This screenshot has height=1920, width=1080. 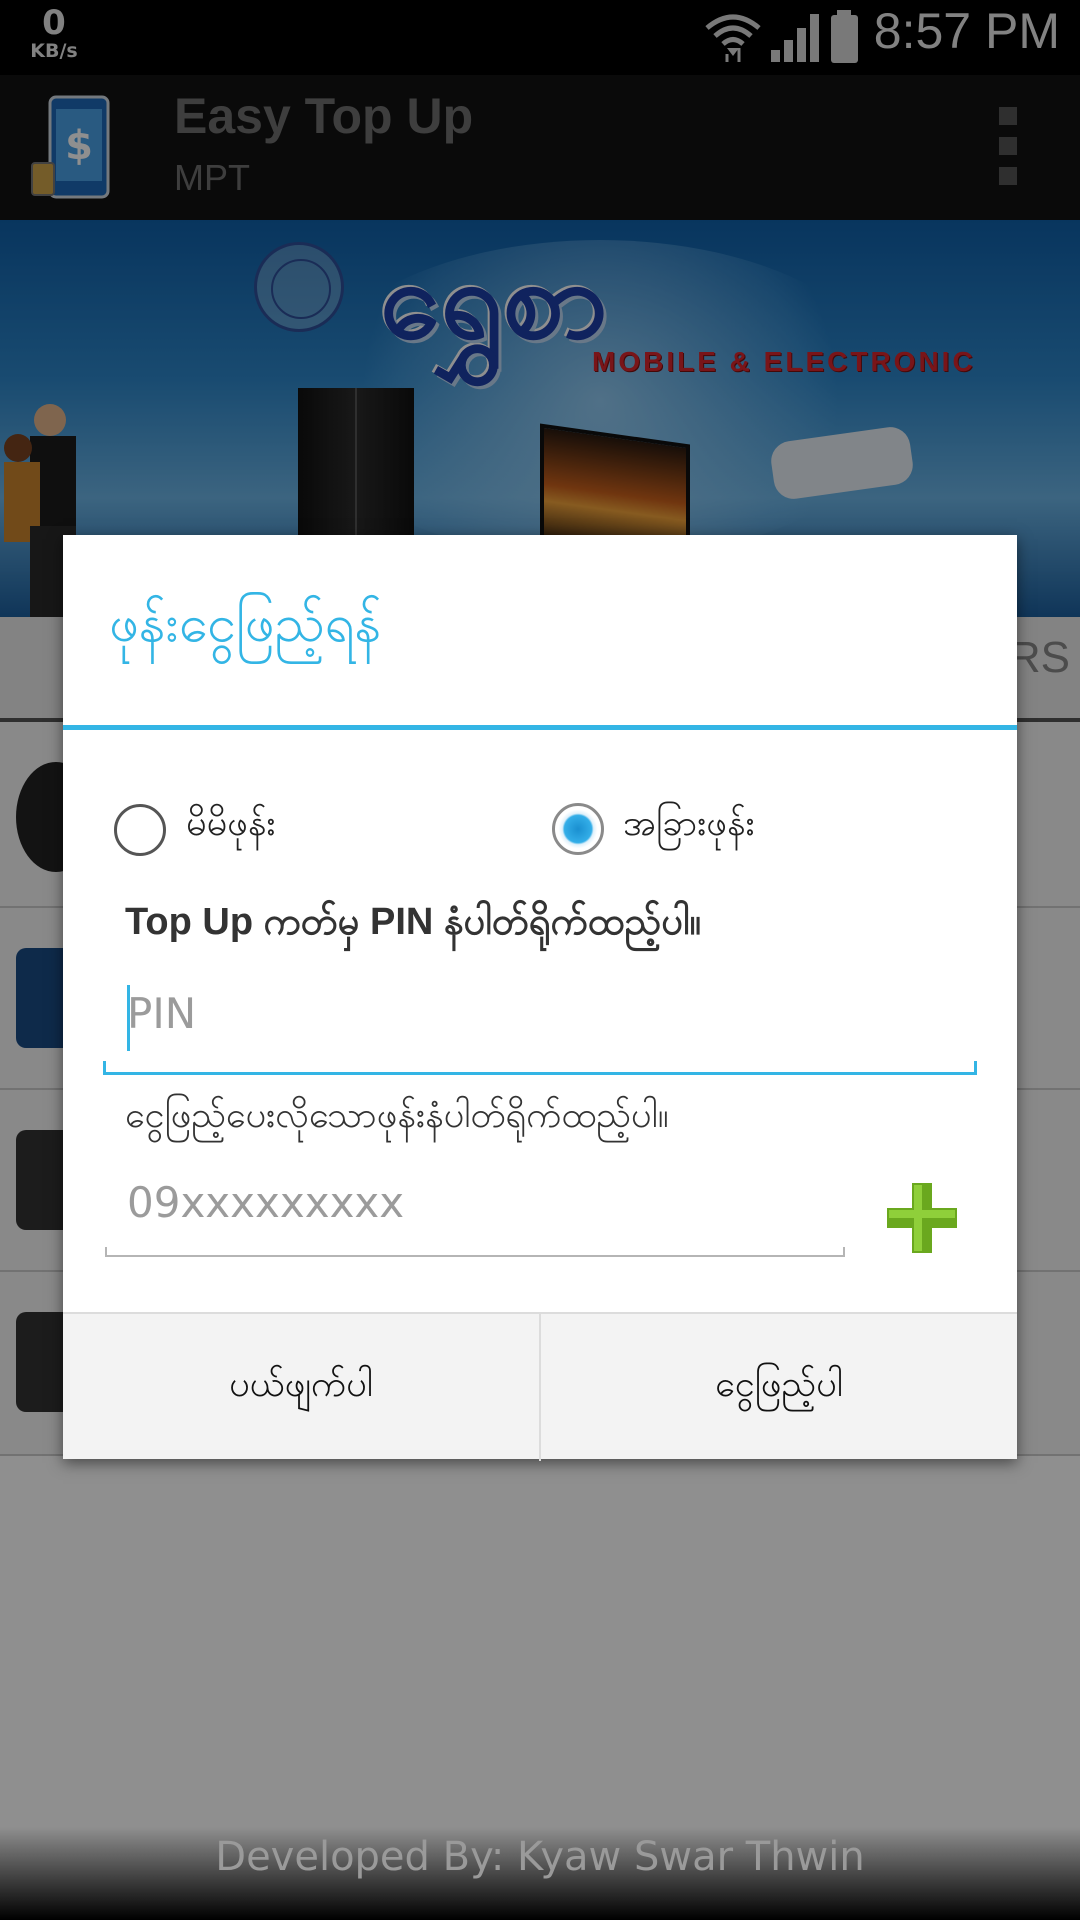 I want to click on phone-number-input, so click(x=437, y=1202).